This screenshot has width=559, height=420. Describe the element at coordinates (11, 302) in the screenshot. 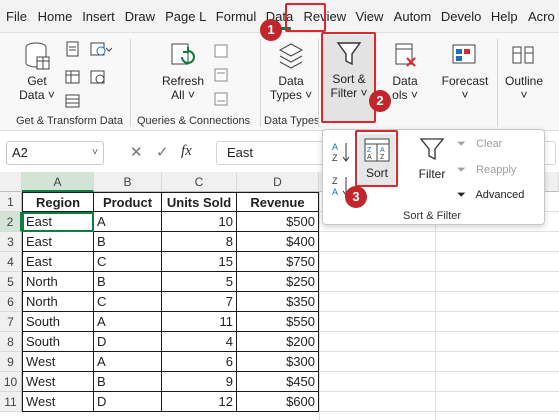

I see `row-header: 6` at that location.